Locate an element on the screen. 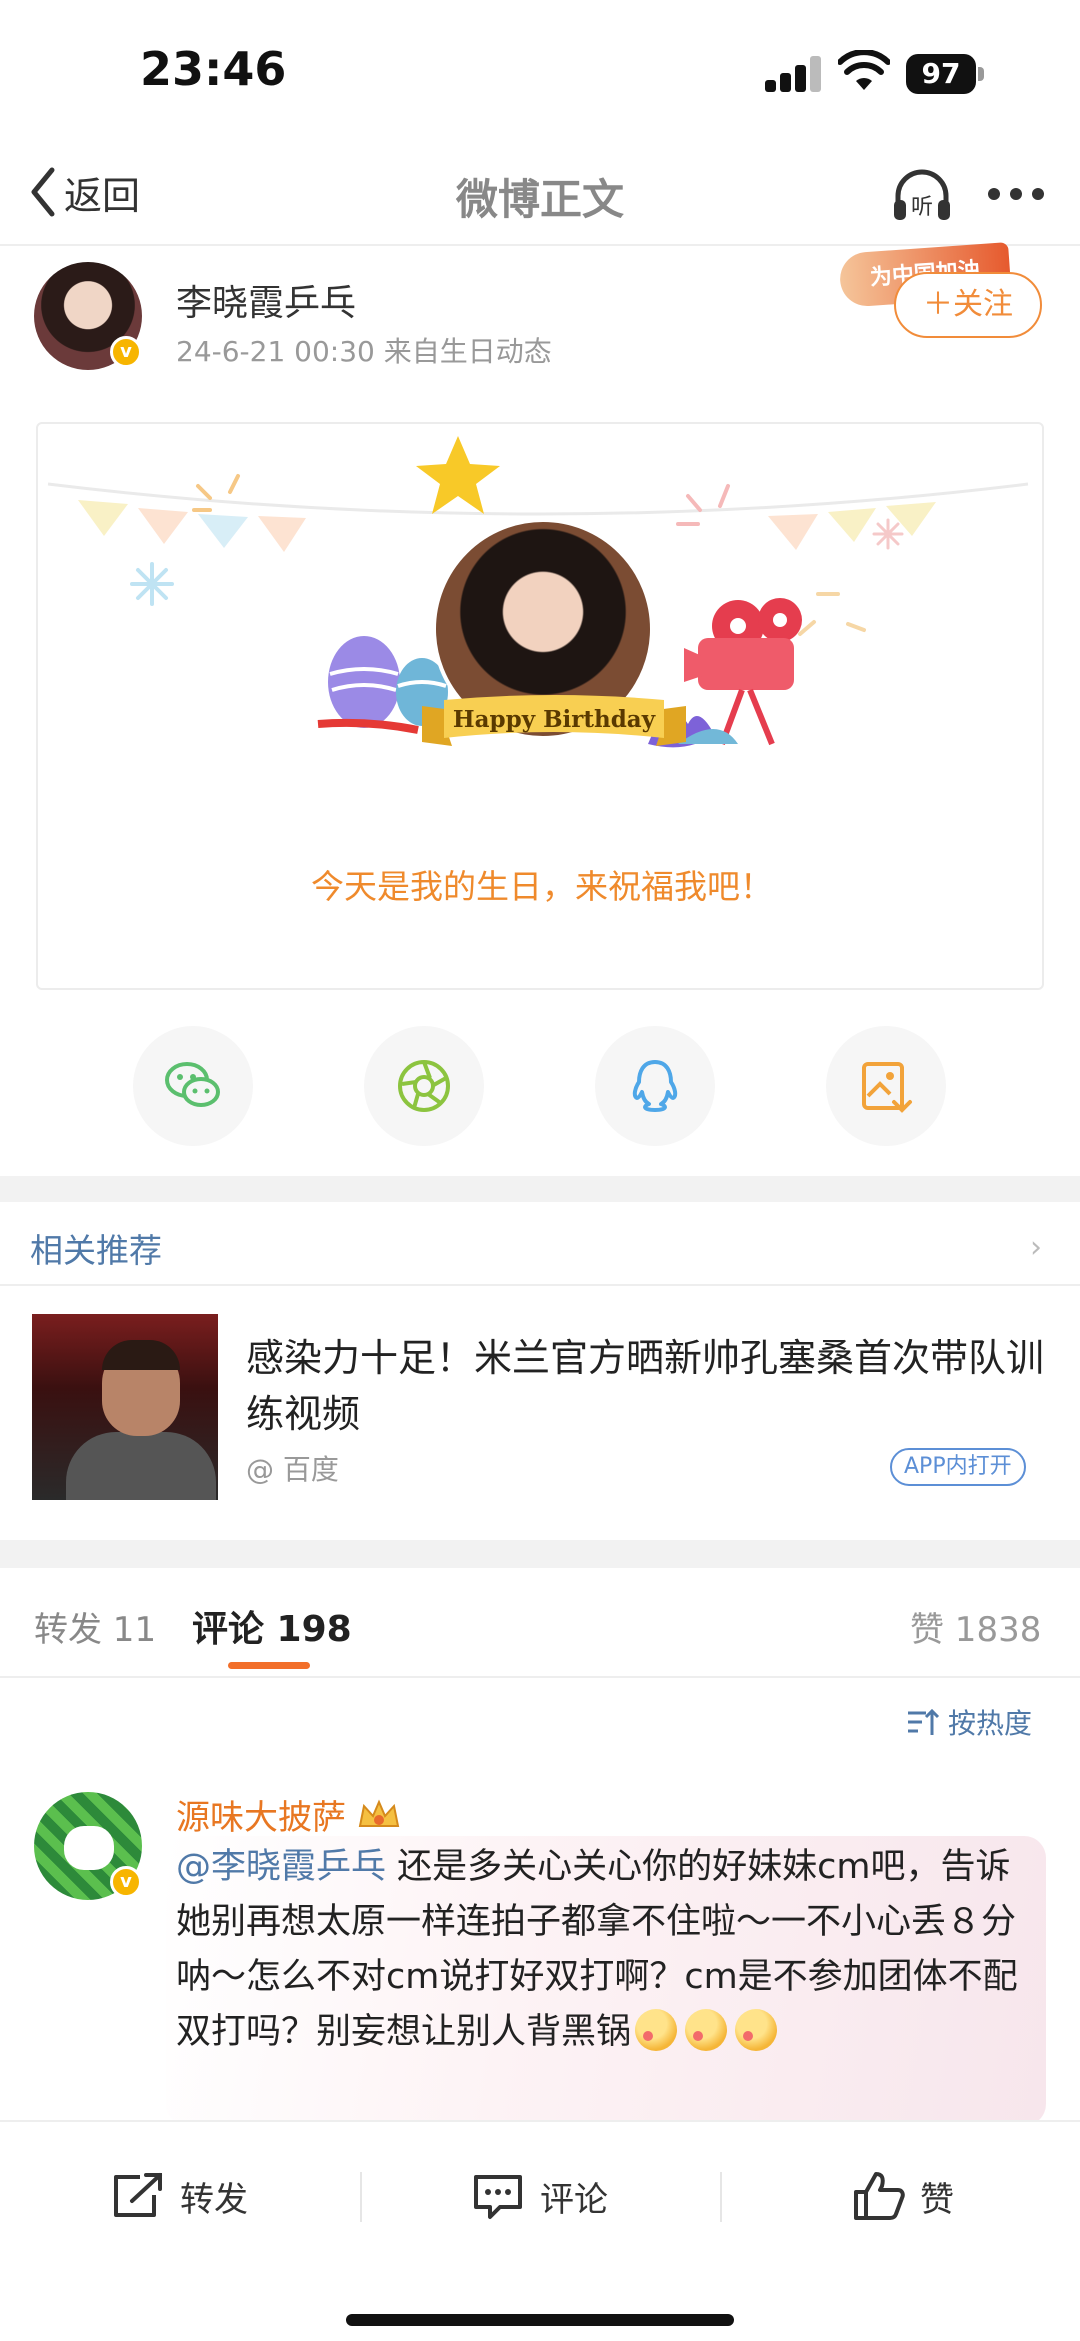 This screenshot has height=2341, width=1080. more-options-icon is located at coordinates (1016, 194).